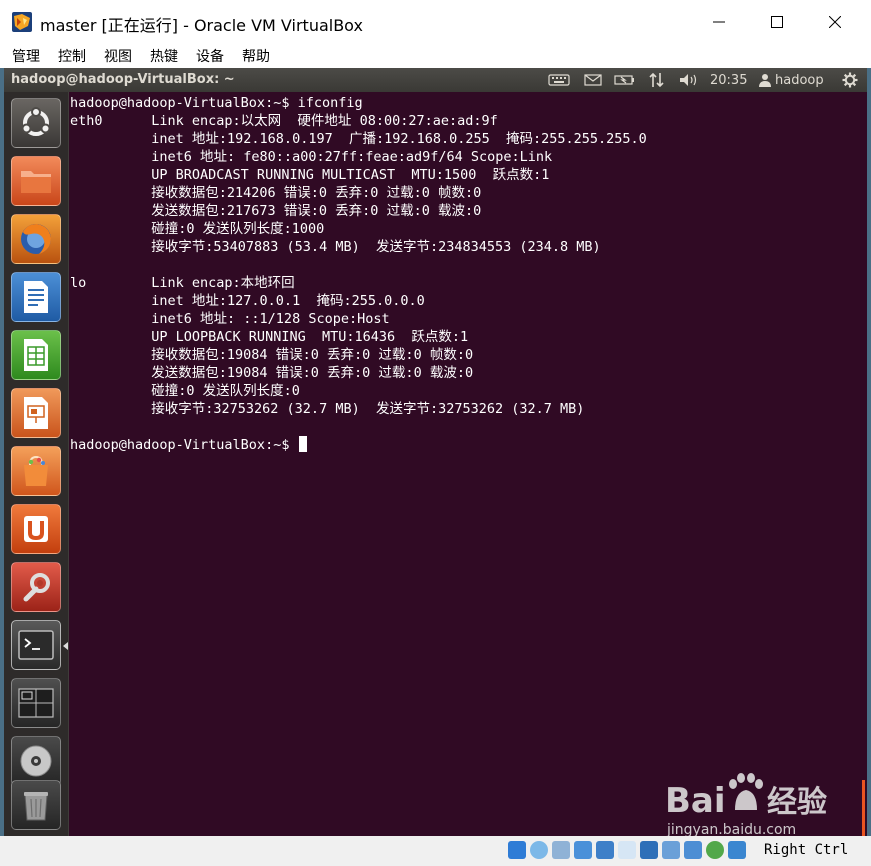 The height and width of the screenshot is (866, 871). Describe the element at coordinates (272, 355) in the screenshot. I see `terminal-line: 接收数据包:19084 错误:0 丢弃:0 过载:0 帧数:0` at that location.